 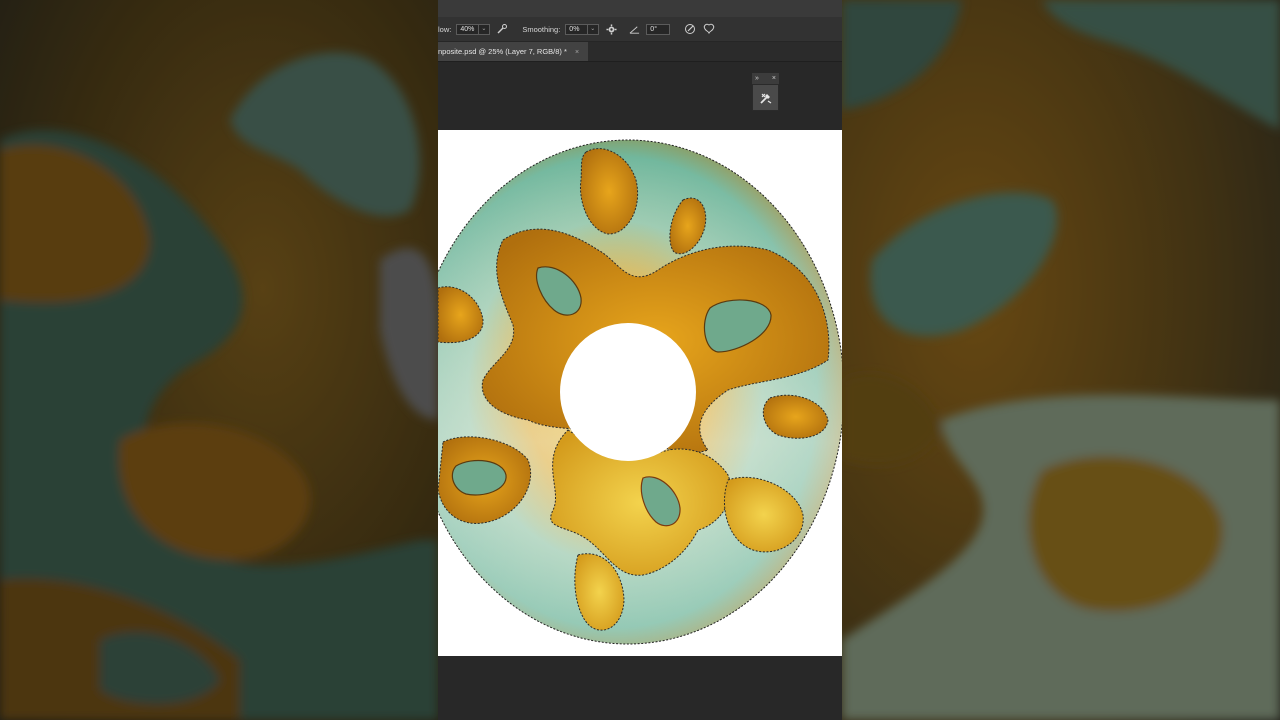 I want to click on flow-value: 40%, so click(x=467, y=29).